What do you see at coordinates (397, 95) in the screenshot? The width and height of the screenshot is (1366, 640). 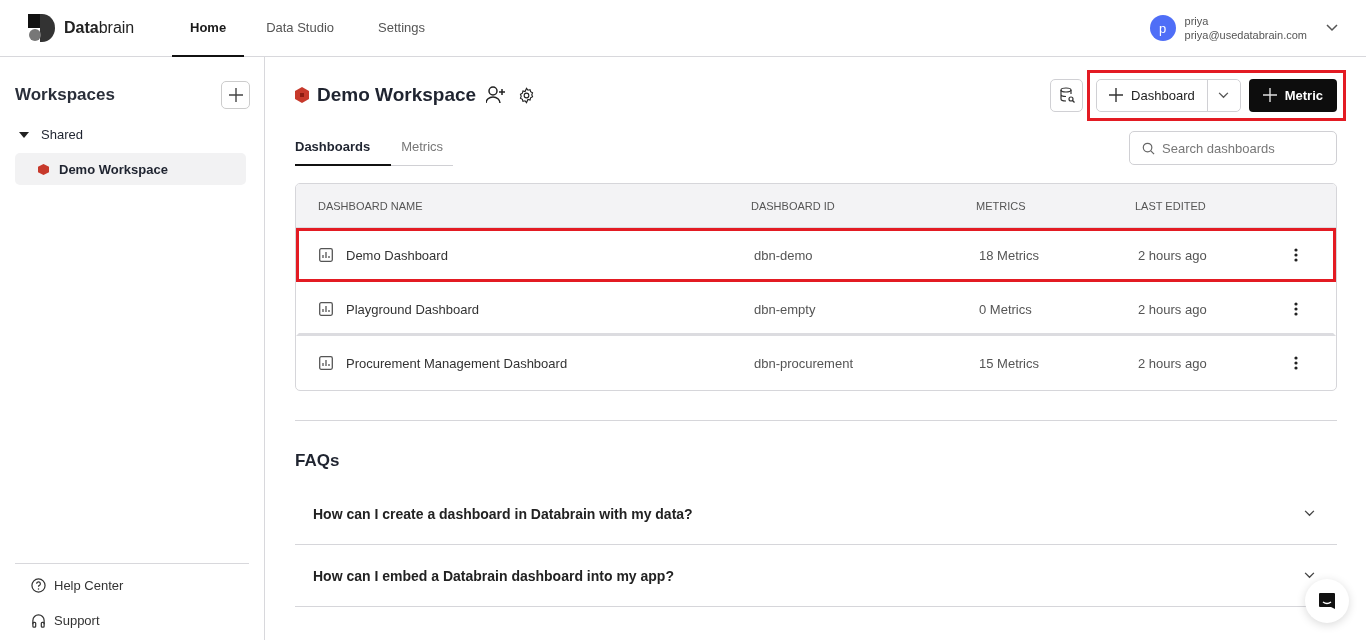 I see `workspace-title: Demo Workspace` at bounding box center [397, 95].